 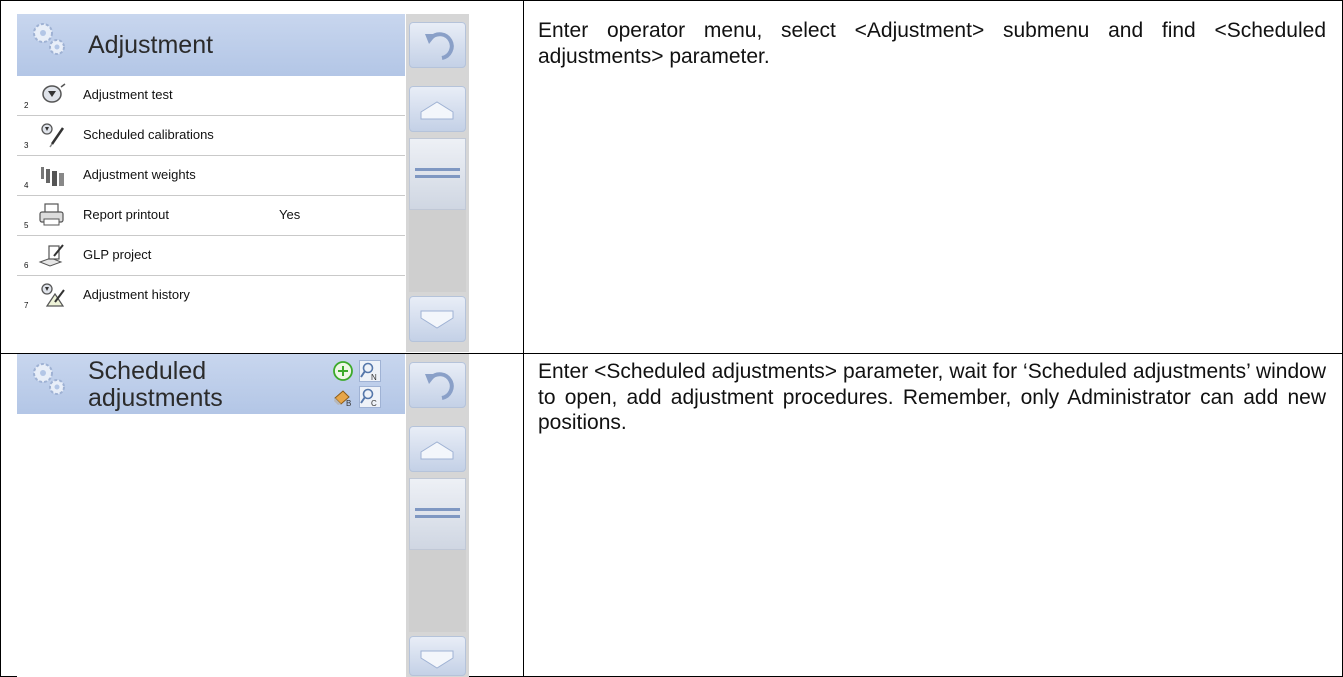 I want to click on menu-item-label: GLP project, so click(x=117, y=254).